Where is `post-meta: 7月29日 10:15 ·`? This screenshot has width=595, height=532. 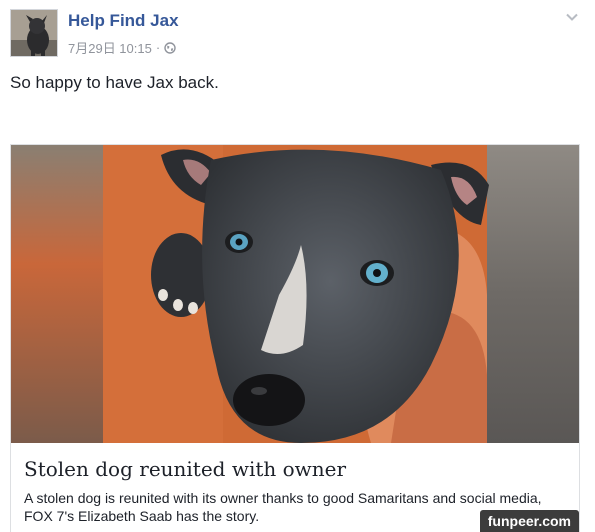
post-meta: 7月29日 10:15 · is located at coordinates (122, 47).